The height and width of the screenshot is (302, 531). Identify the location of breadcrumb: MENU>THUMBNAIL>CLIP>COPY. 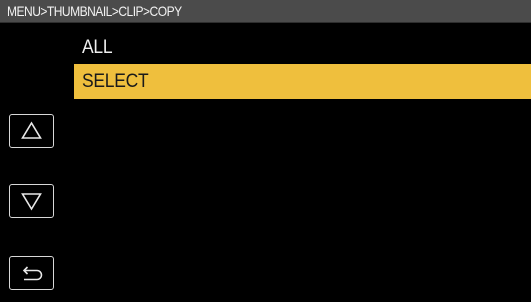
(94, 11).